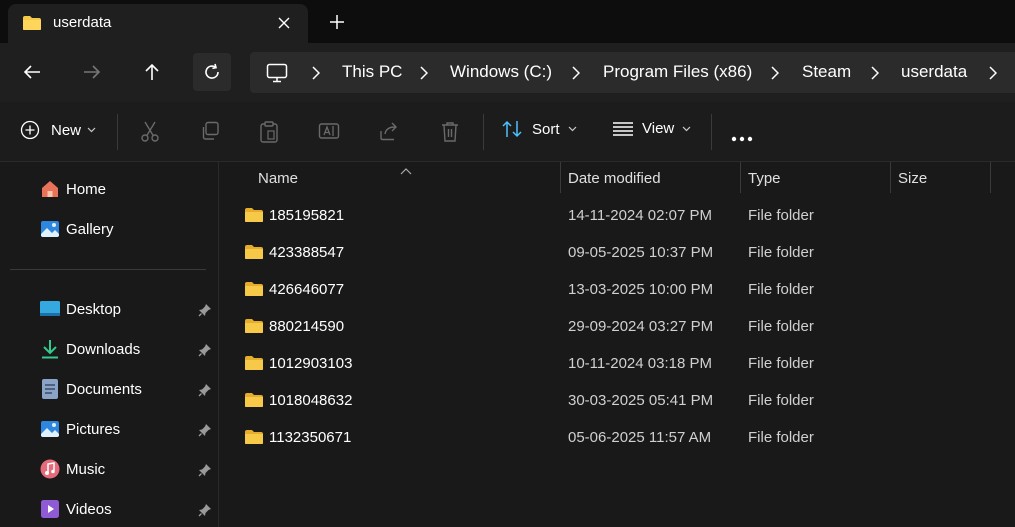 Image resolution: width=1015 pixels, height=527 pixels. Describe the element at coordinates (90, 229) in the screenshot. I see `sidebar-item-label: Gallery` at that location.